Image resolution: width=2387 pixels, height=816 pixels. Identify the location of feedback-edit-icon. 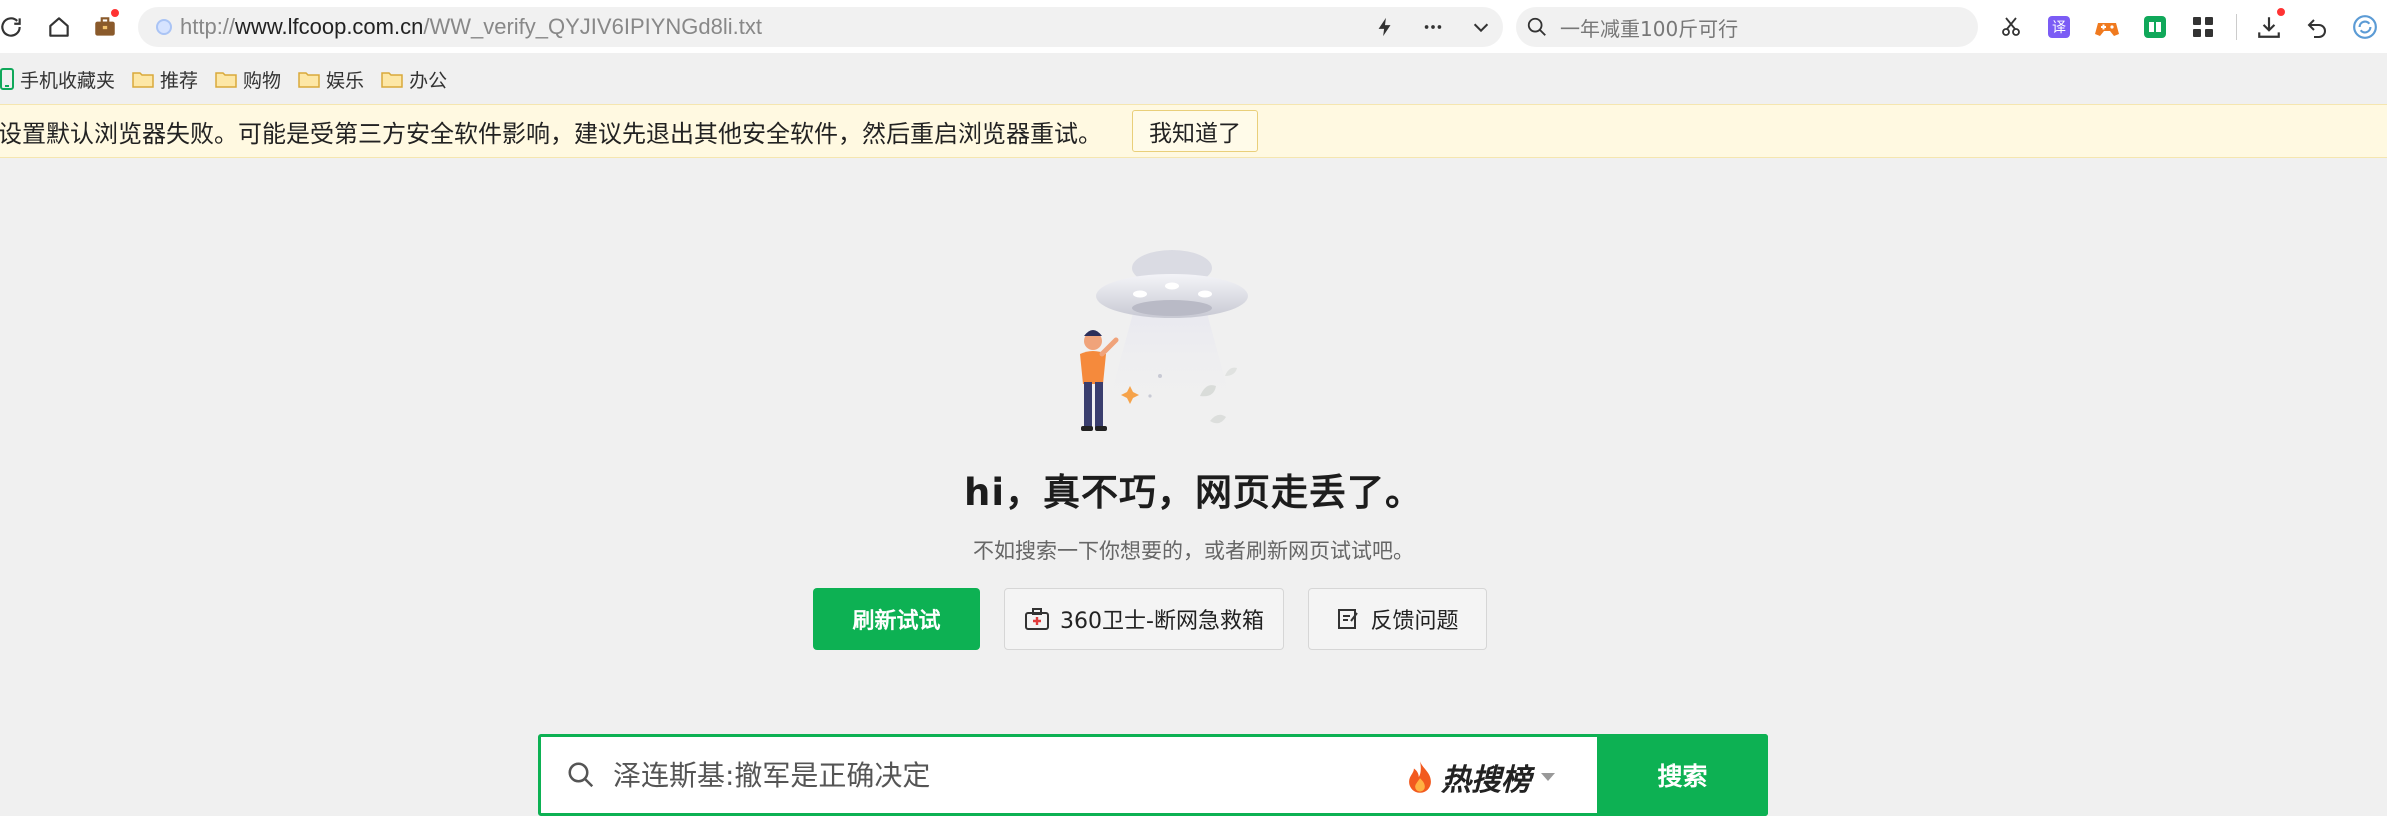
(1348, 619).